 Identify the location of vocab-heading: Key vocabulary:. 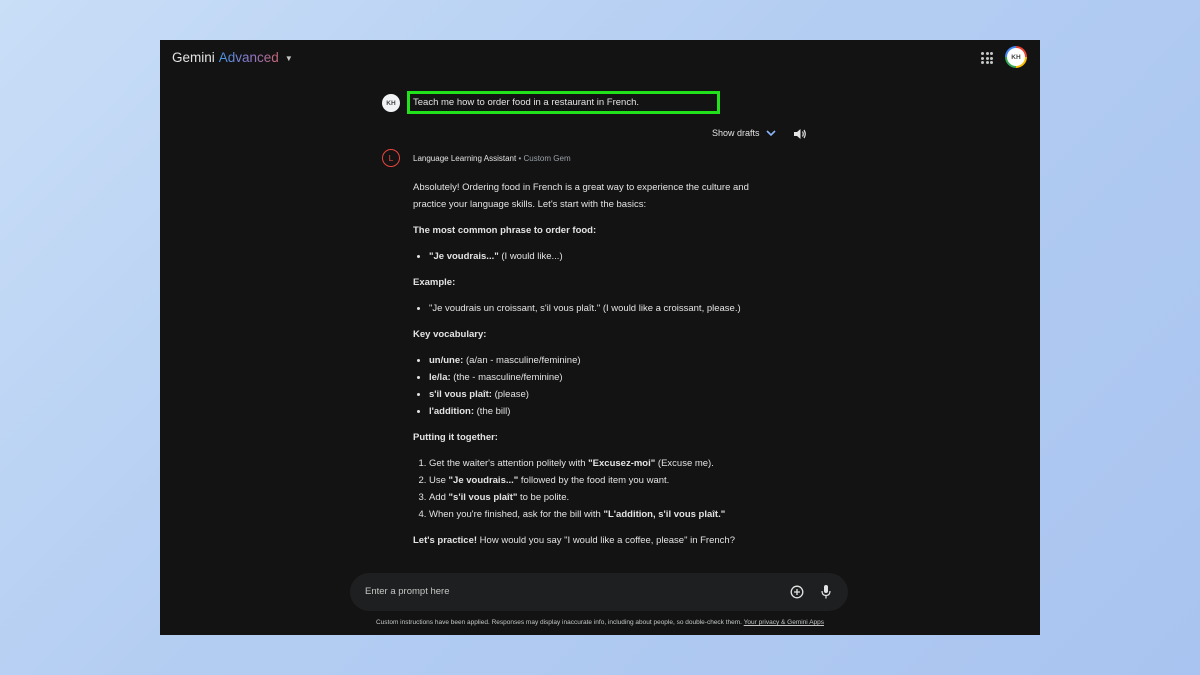
(450, 334).